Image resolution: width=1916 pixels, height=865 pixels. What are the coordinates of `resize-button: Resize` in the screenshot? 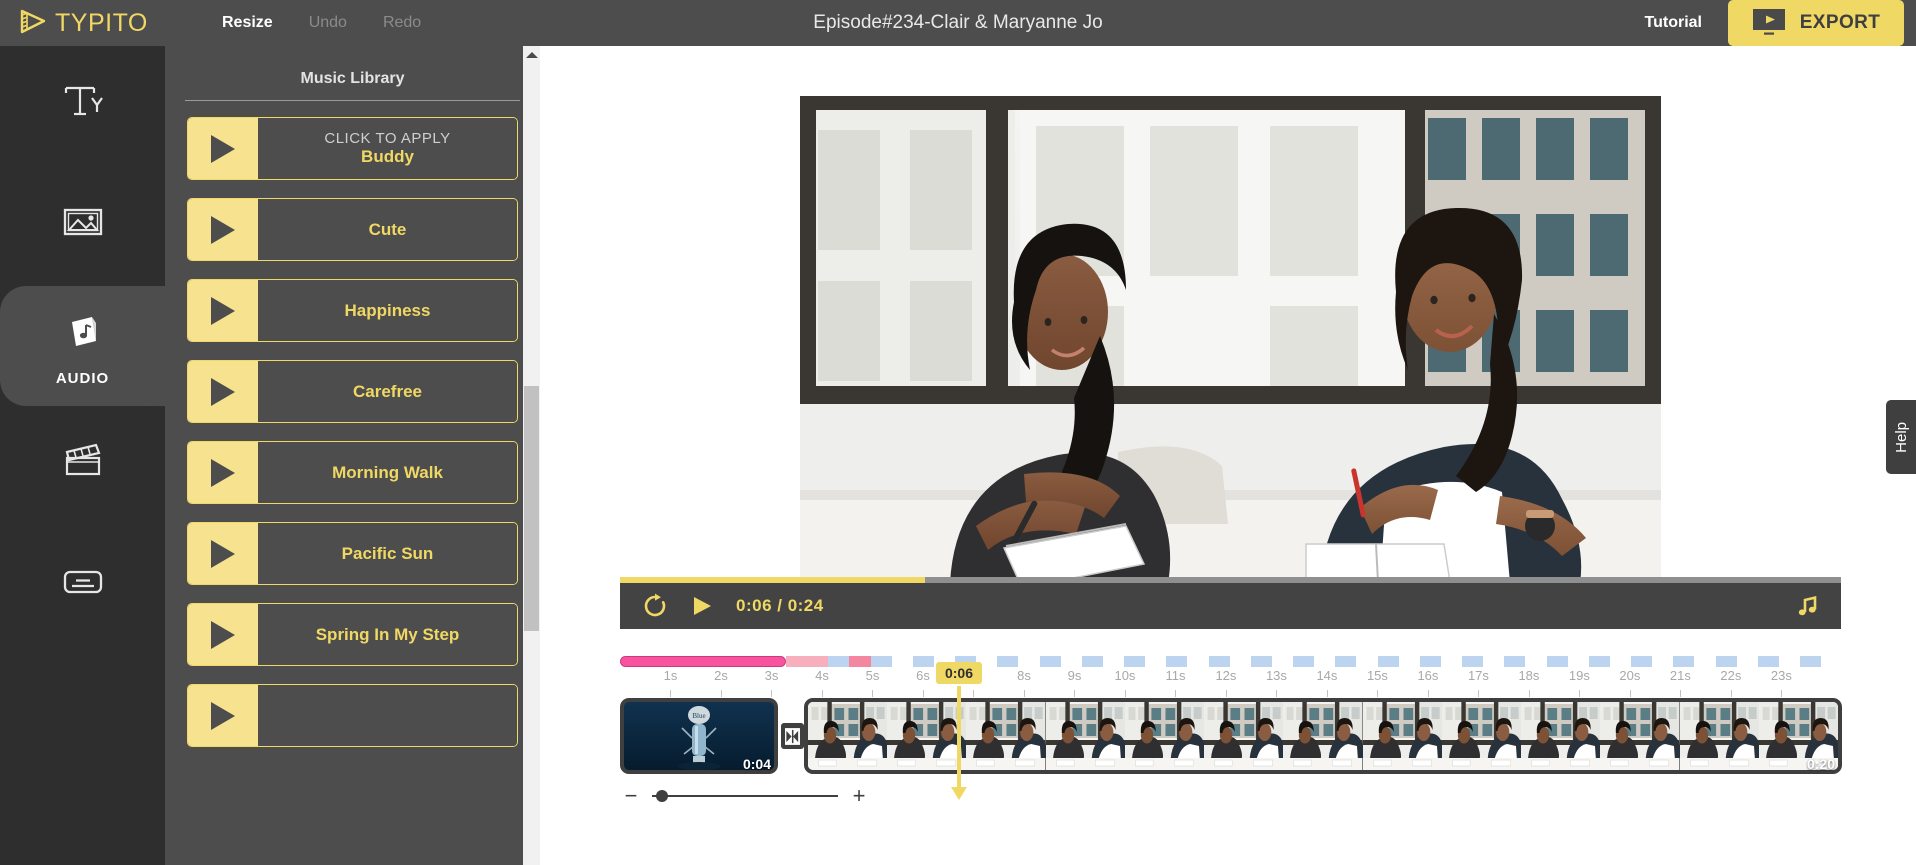 It's located at (247, 23).